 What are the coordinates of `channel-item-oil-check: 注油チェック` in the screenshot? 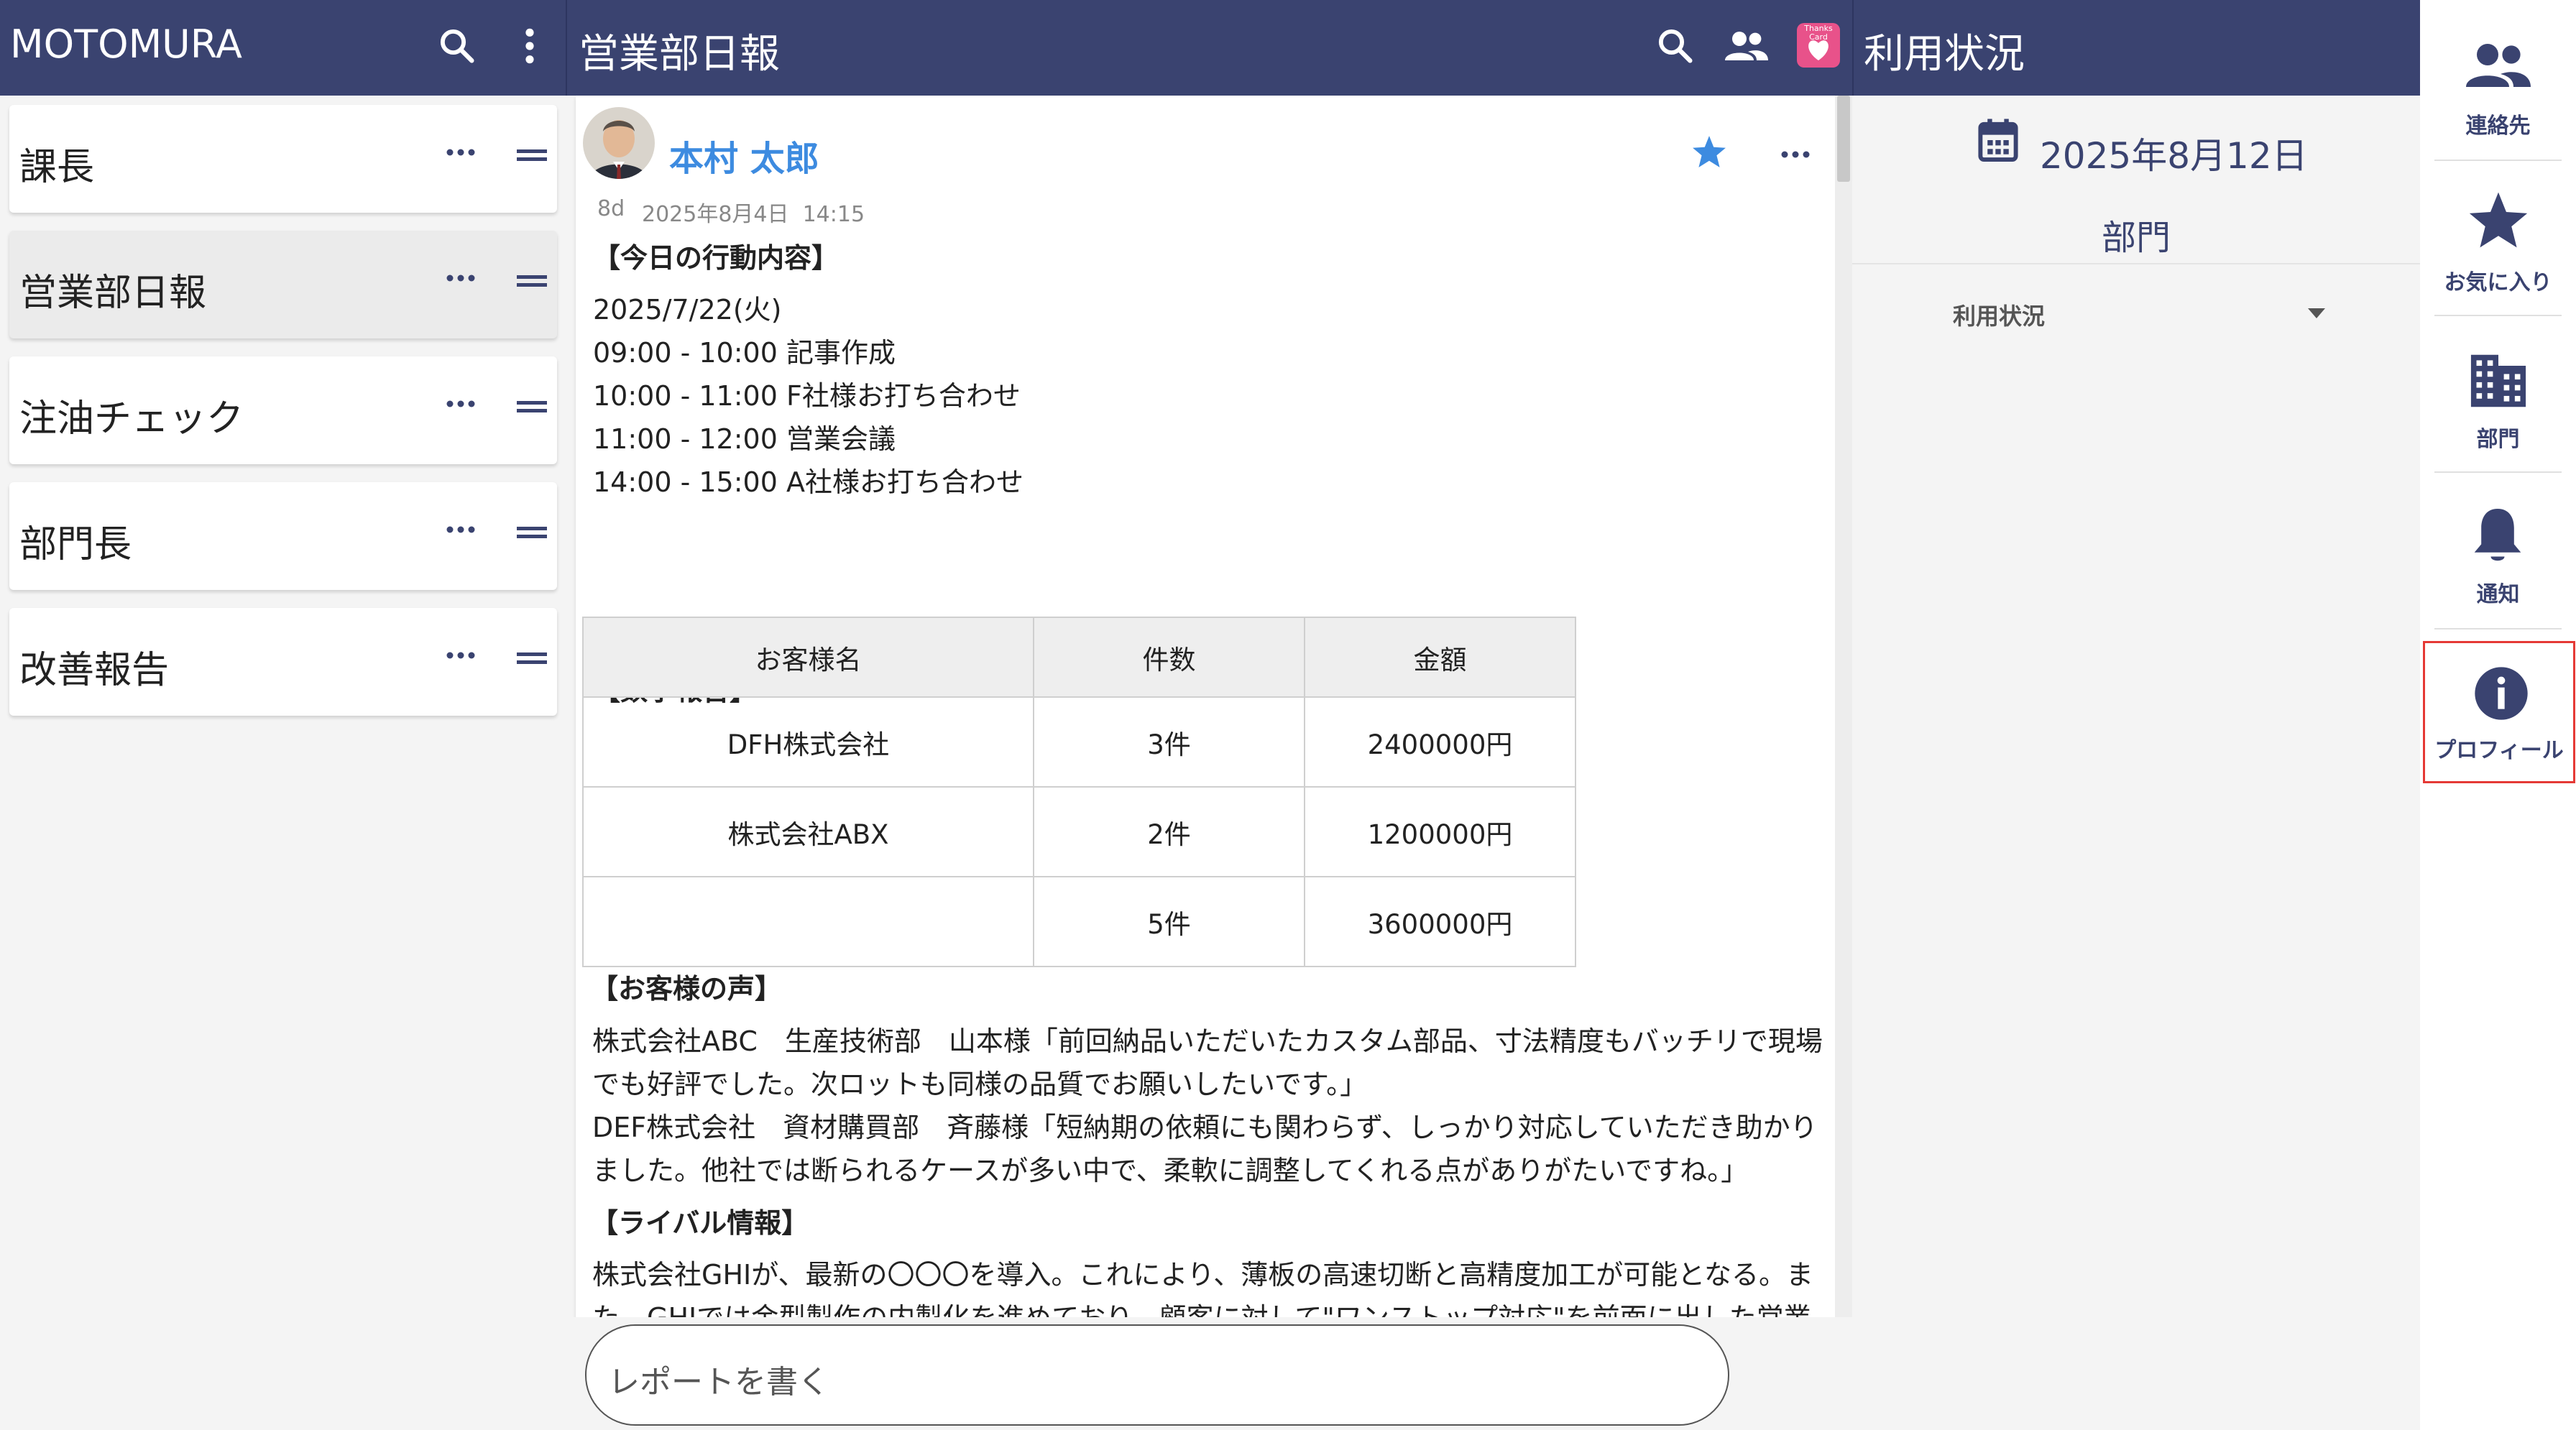 It's located at (283, 410).